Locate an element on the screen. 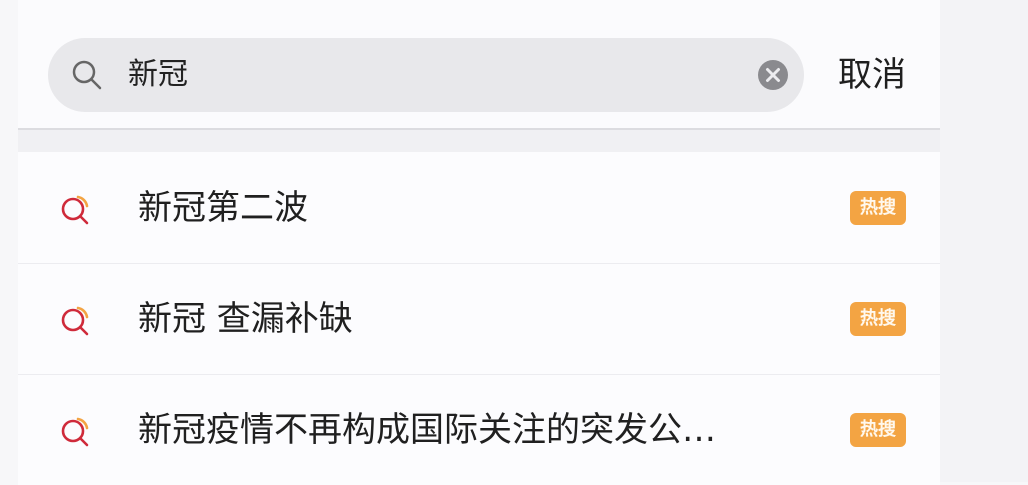 The image size is (1028, 485). search-bar is located at coordinates (426, 75).